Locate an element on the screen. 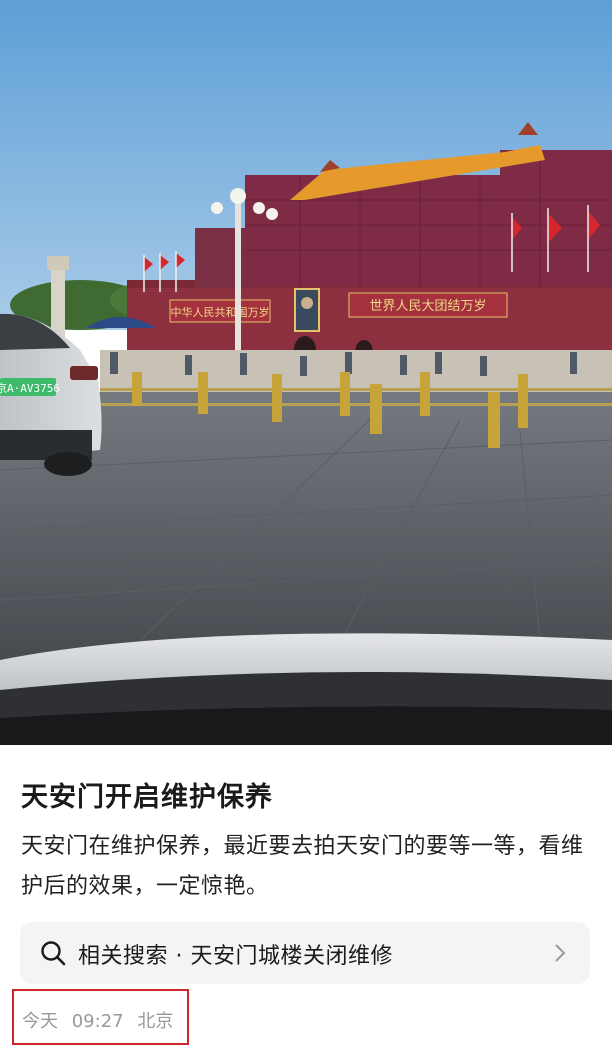 The height and width of the screenshot is (1057, 612). post-time: 09:27 is located at coordinates (97, 1021).